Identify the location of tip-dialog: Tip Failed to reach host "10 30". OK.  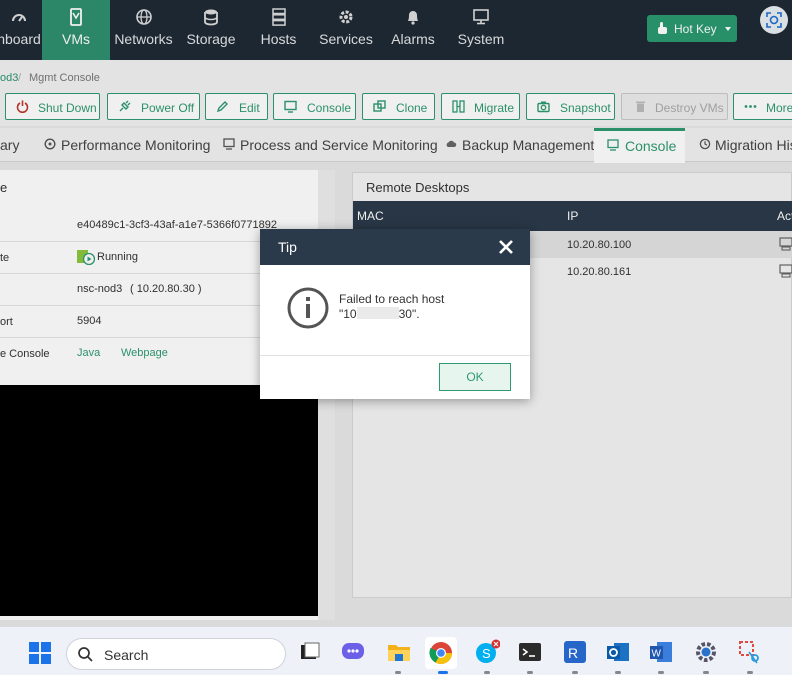
(395, 314).